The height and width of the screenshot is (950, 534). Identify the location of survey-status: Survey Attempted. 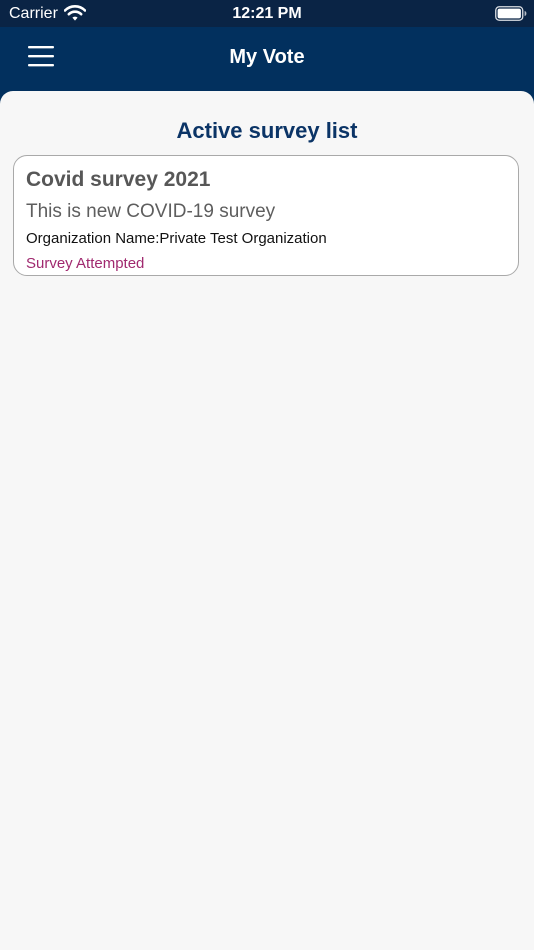
(85, 263).